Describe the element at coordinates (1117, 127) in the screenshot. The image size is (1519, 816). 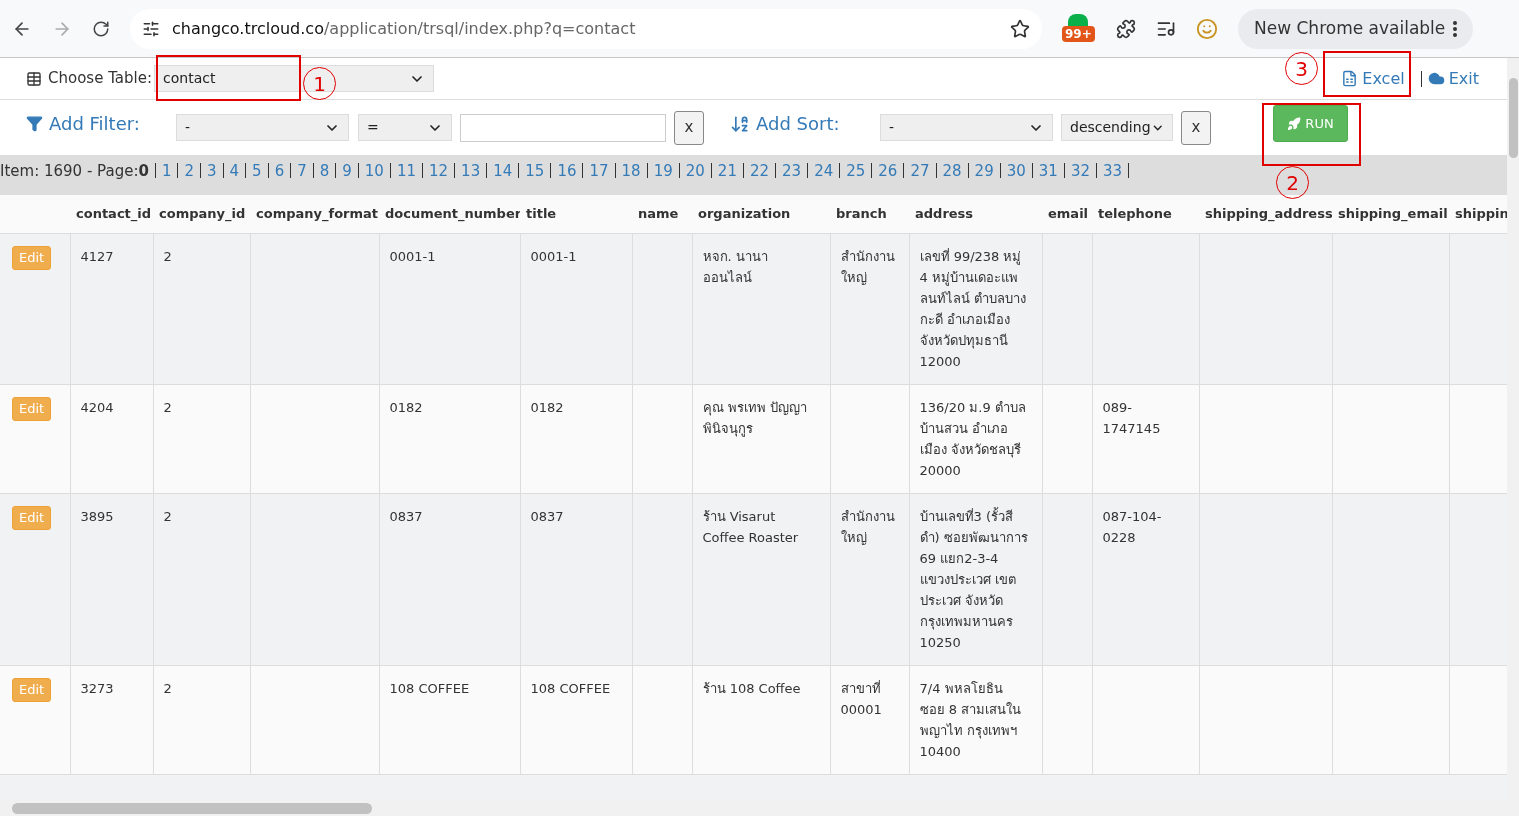
I see `sort-direction-select: descending` at that location.